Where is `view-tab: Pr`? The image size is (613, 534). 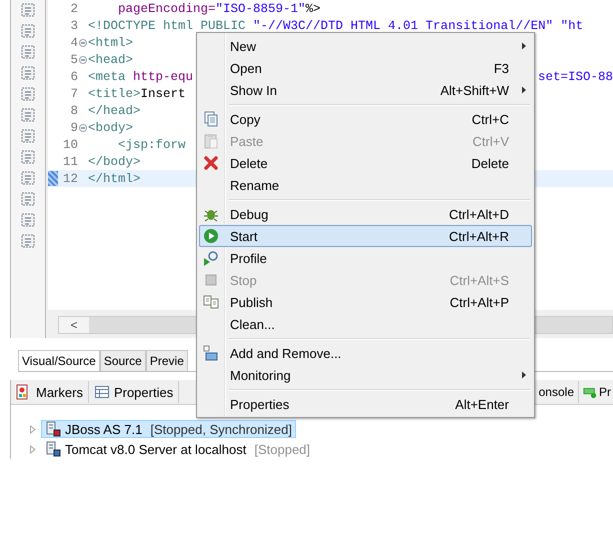
view-tab: Pr is located at coordinates (595, 392).